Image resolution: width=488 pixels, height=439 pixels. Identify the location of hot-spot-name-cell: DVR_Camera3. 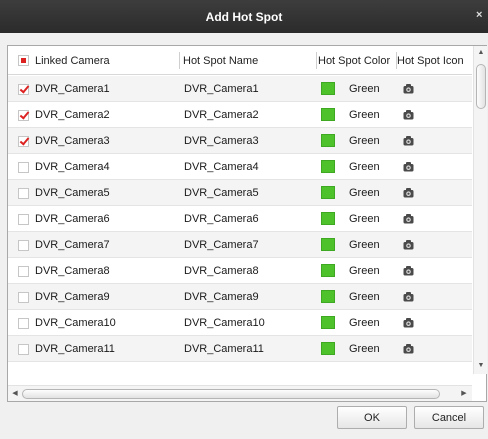
(221, 141).